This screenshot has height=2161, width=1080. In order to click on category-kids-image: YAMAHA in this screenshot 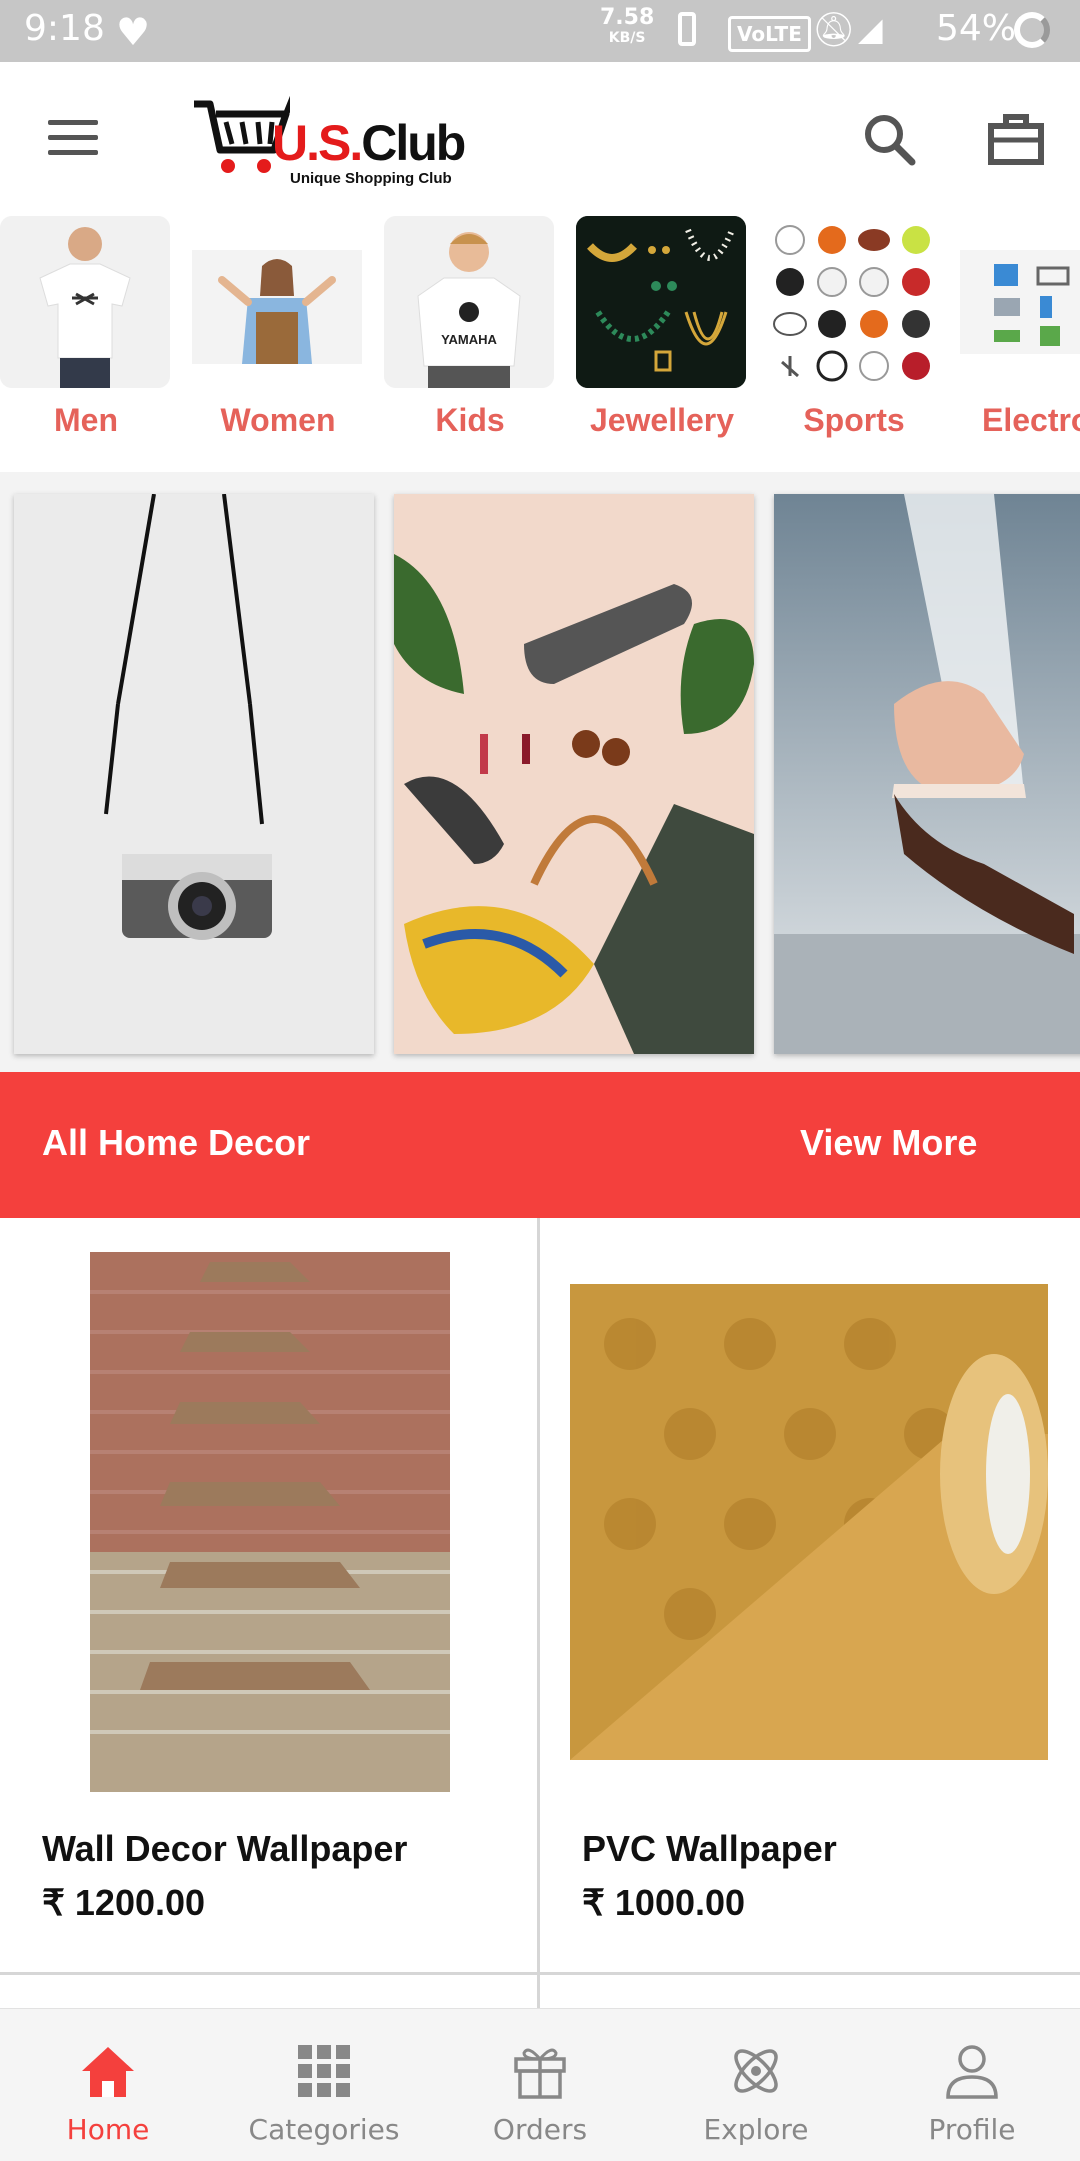, I will do `click(469, 302)`.